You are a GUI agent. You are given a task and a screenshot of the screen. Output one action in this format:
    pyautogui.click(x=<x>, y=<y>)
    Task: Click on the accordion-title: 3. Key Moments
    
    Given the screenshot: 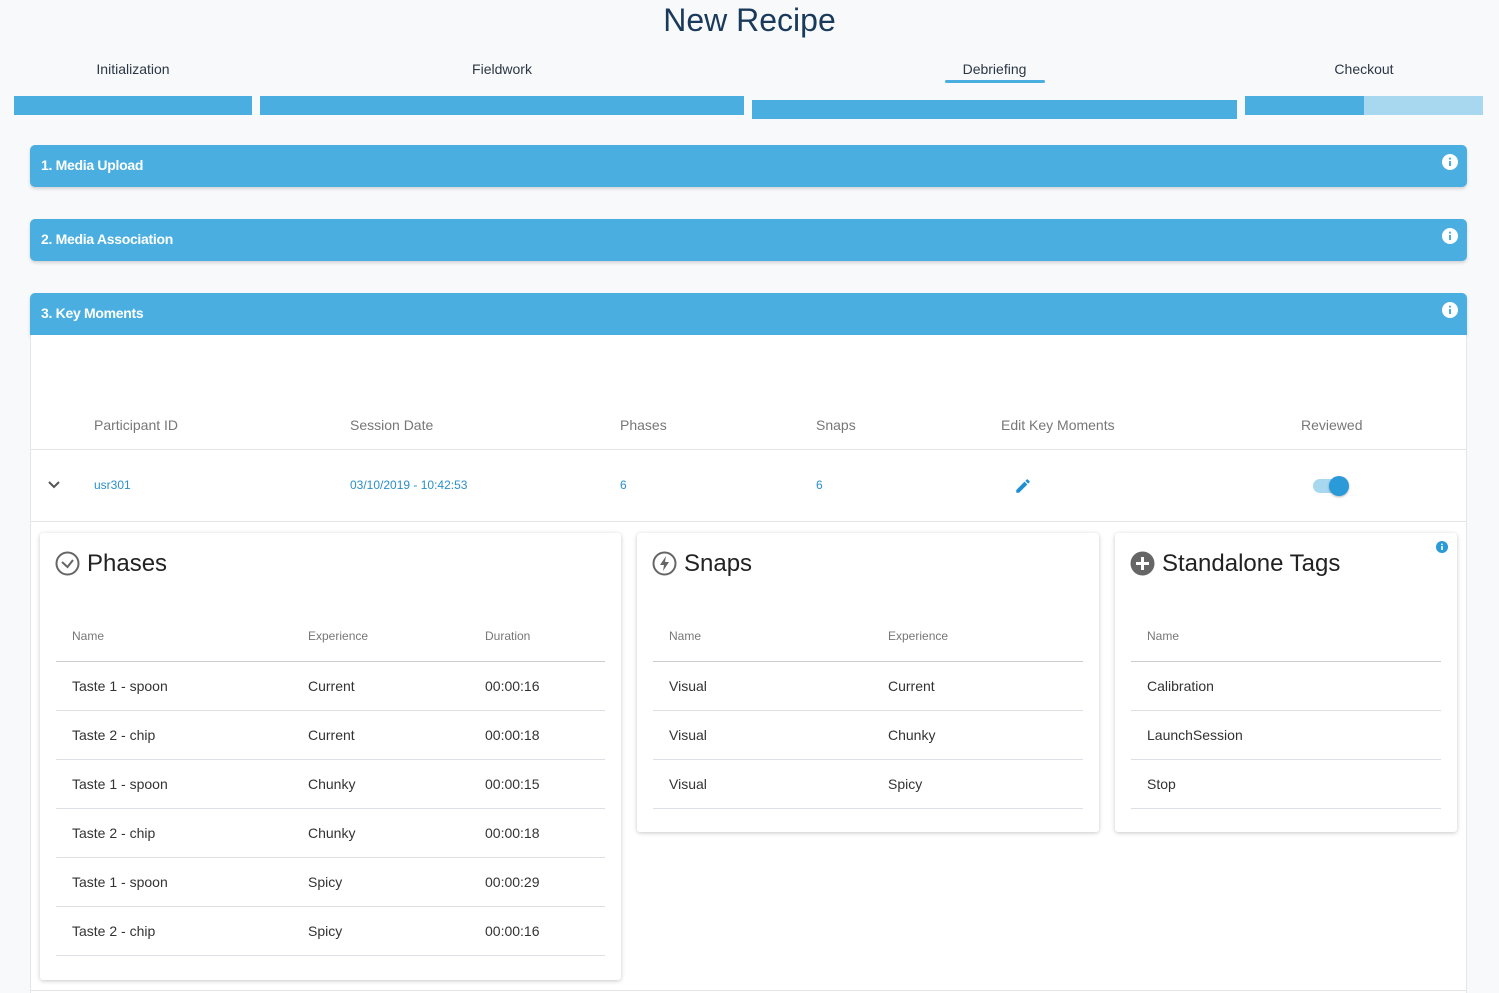 What is the action you would take?
    pyautogui.click(x=92, y=313)
    